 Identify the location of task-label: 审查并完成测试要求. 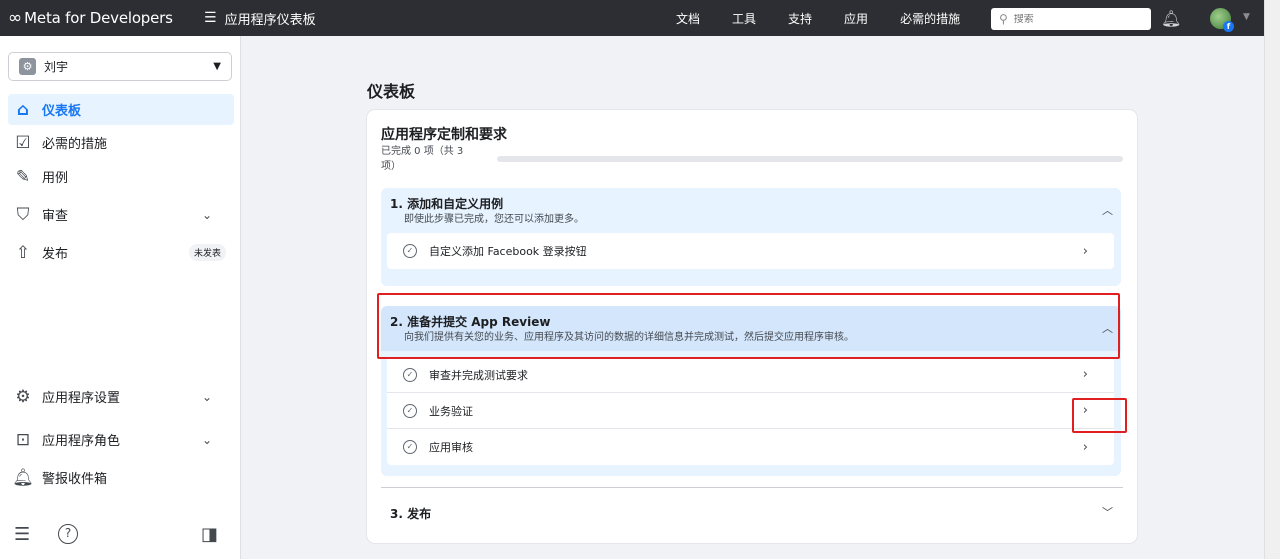
(478, 375).